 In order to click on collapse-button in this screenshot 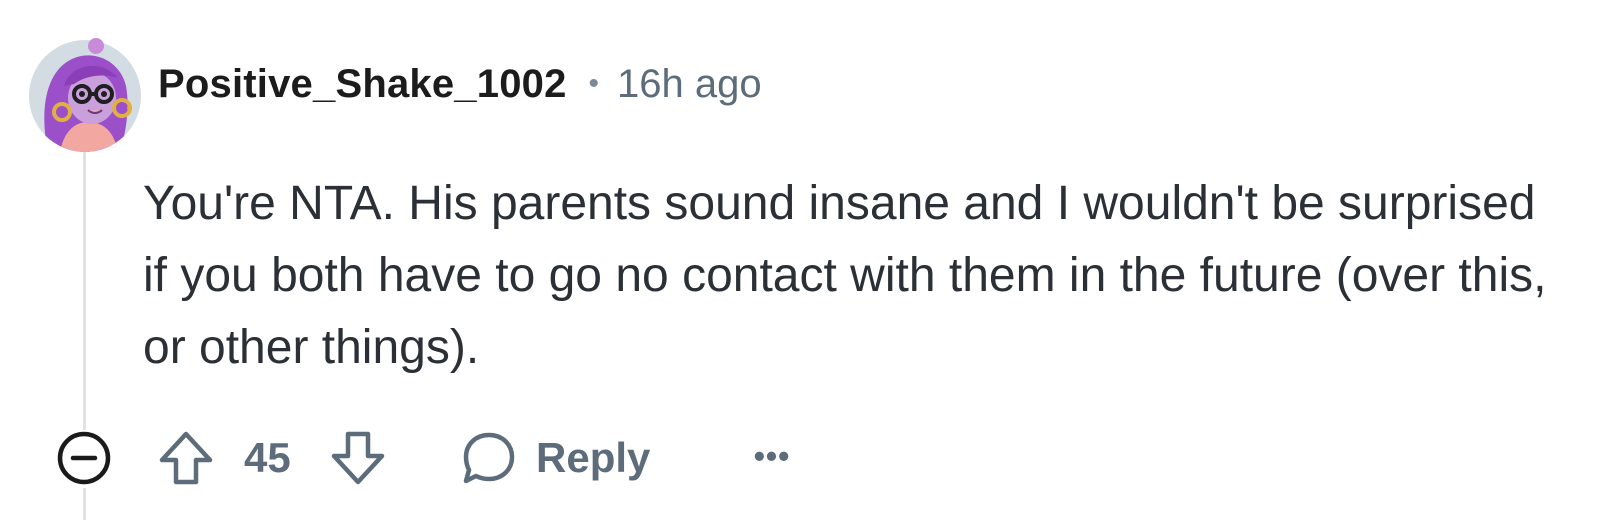, I will do `click(84, 458)`.